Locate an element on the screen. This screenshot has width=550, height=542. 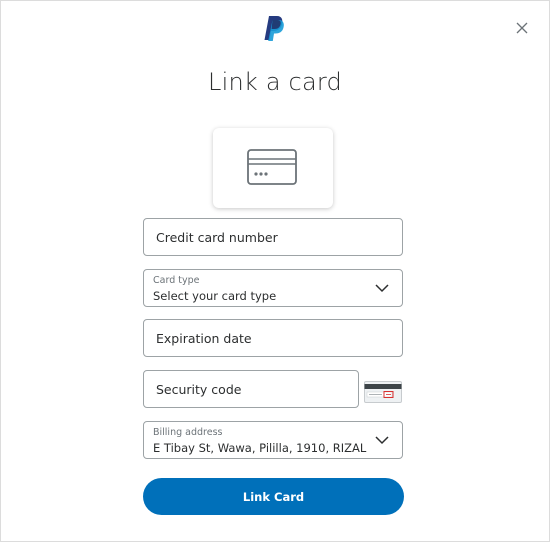
security-code-placeholder: Security code is located at coordinates (199, 389).